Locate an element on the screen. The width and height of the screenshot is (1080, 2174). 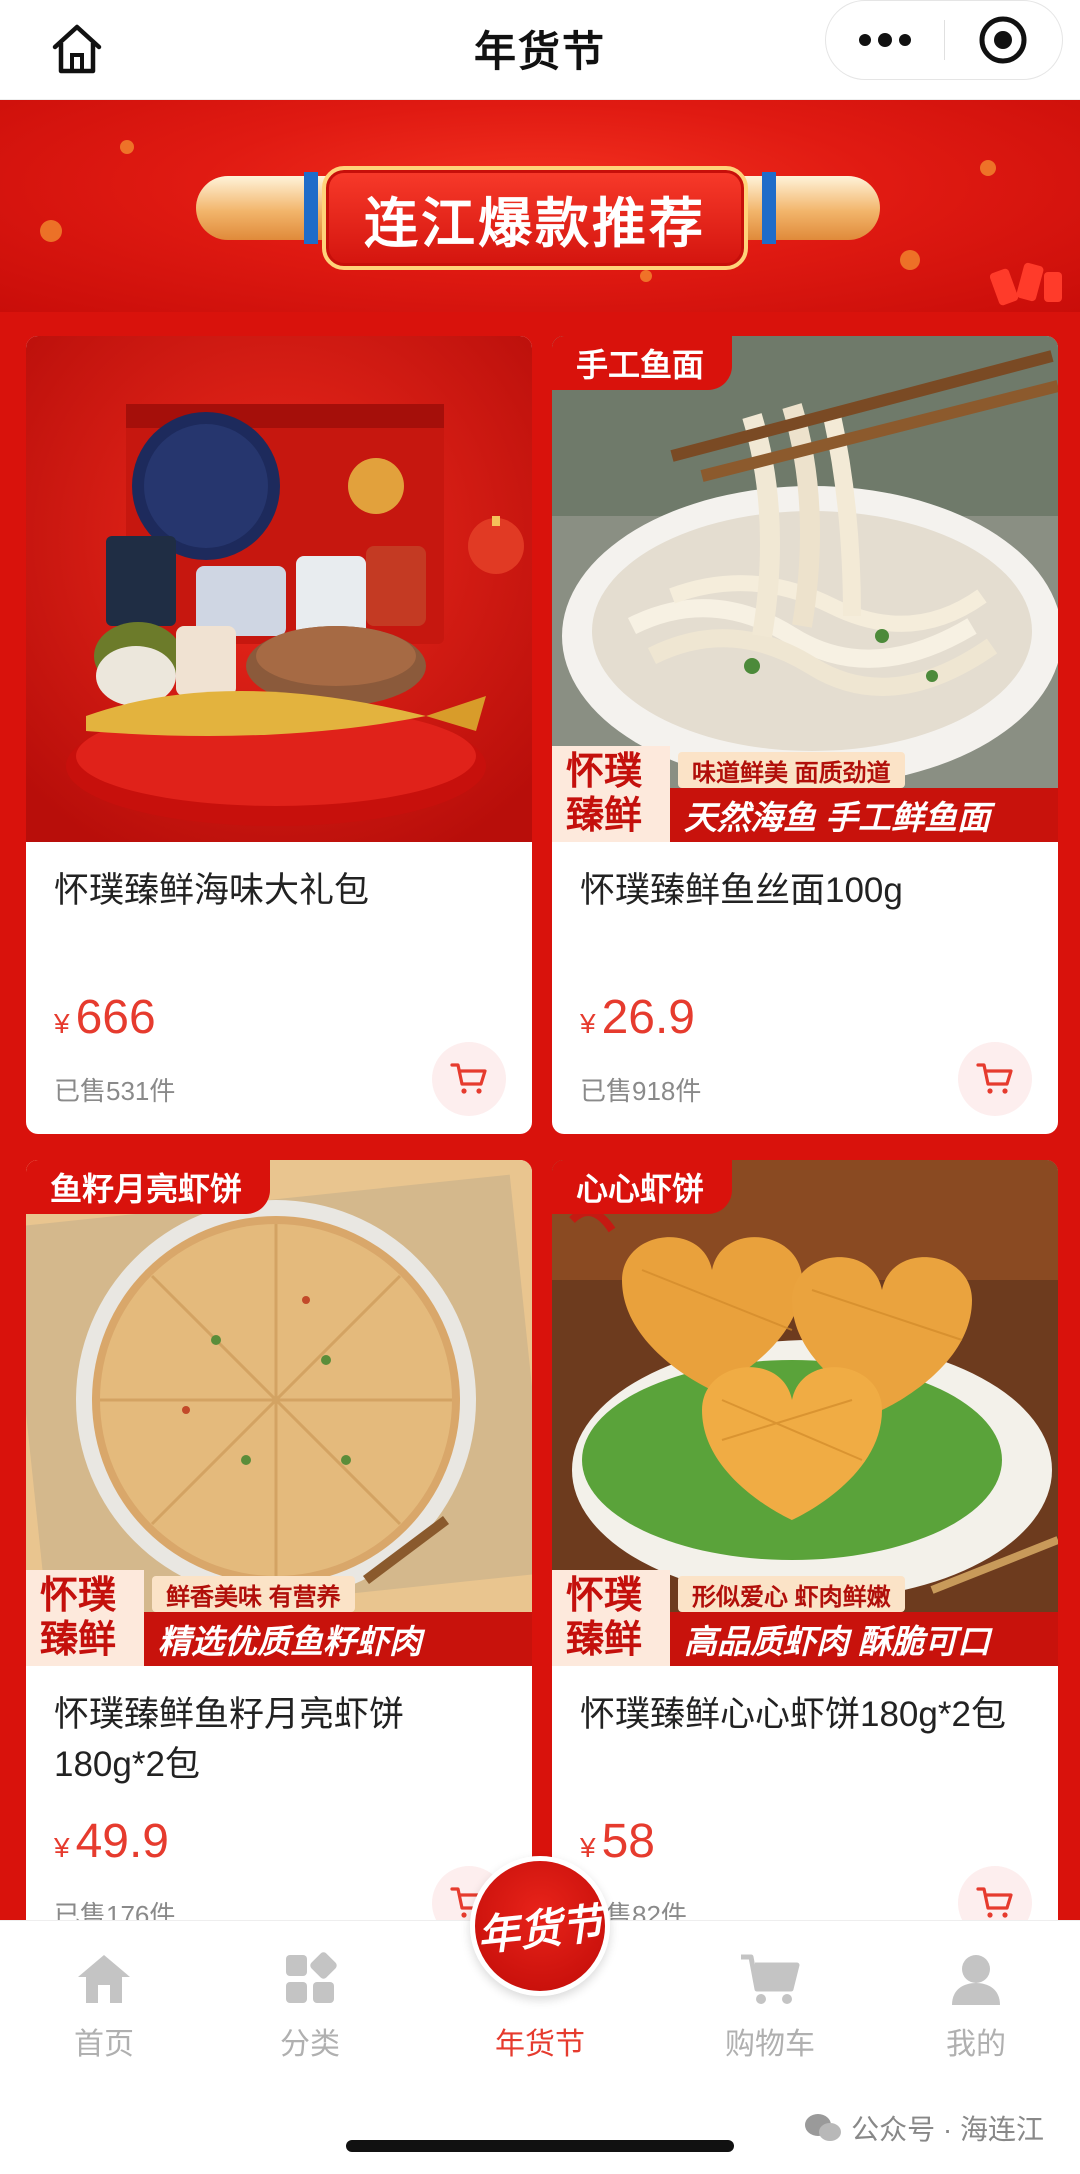
product-image-gift-box is located at coordinates (279, 589).